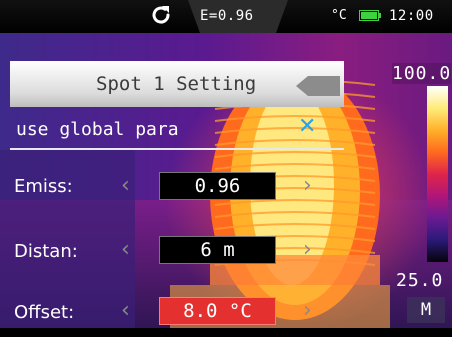 Image resolution: width=452 pixels, height=337 pixels. Describe the element at coordinates (339, 15) in the screenshot. I see `temperature-unit: °C` at that location.